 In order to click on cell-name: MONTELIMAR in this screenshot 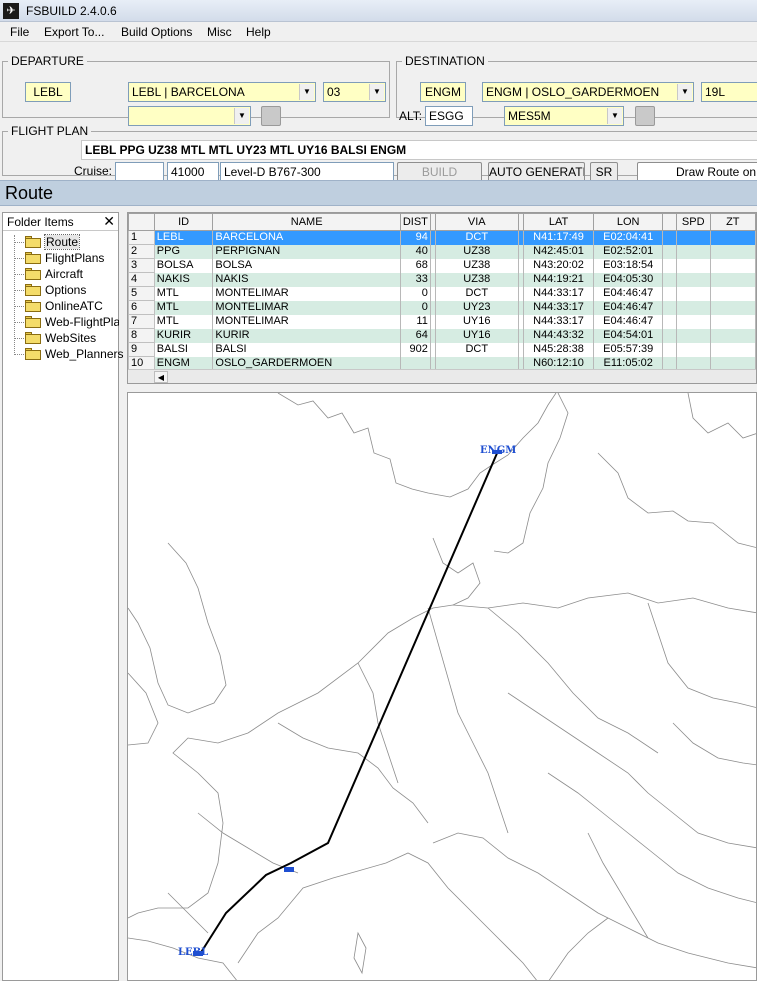, I will do `click(306, 321)`.